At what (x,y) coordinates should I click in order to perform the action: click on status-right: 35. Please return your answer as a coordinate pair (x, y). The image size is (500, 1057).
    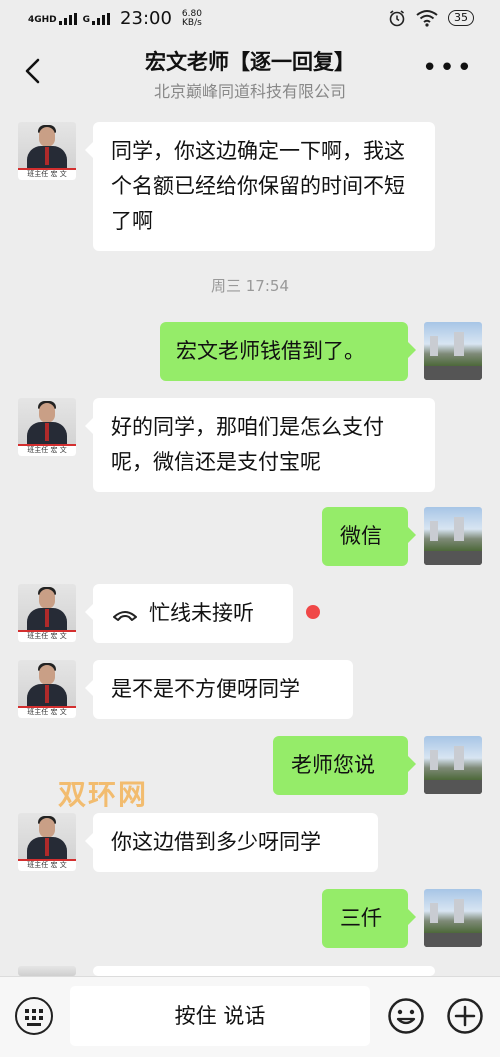
    Looking at the image, I should click on (431, 18).